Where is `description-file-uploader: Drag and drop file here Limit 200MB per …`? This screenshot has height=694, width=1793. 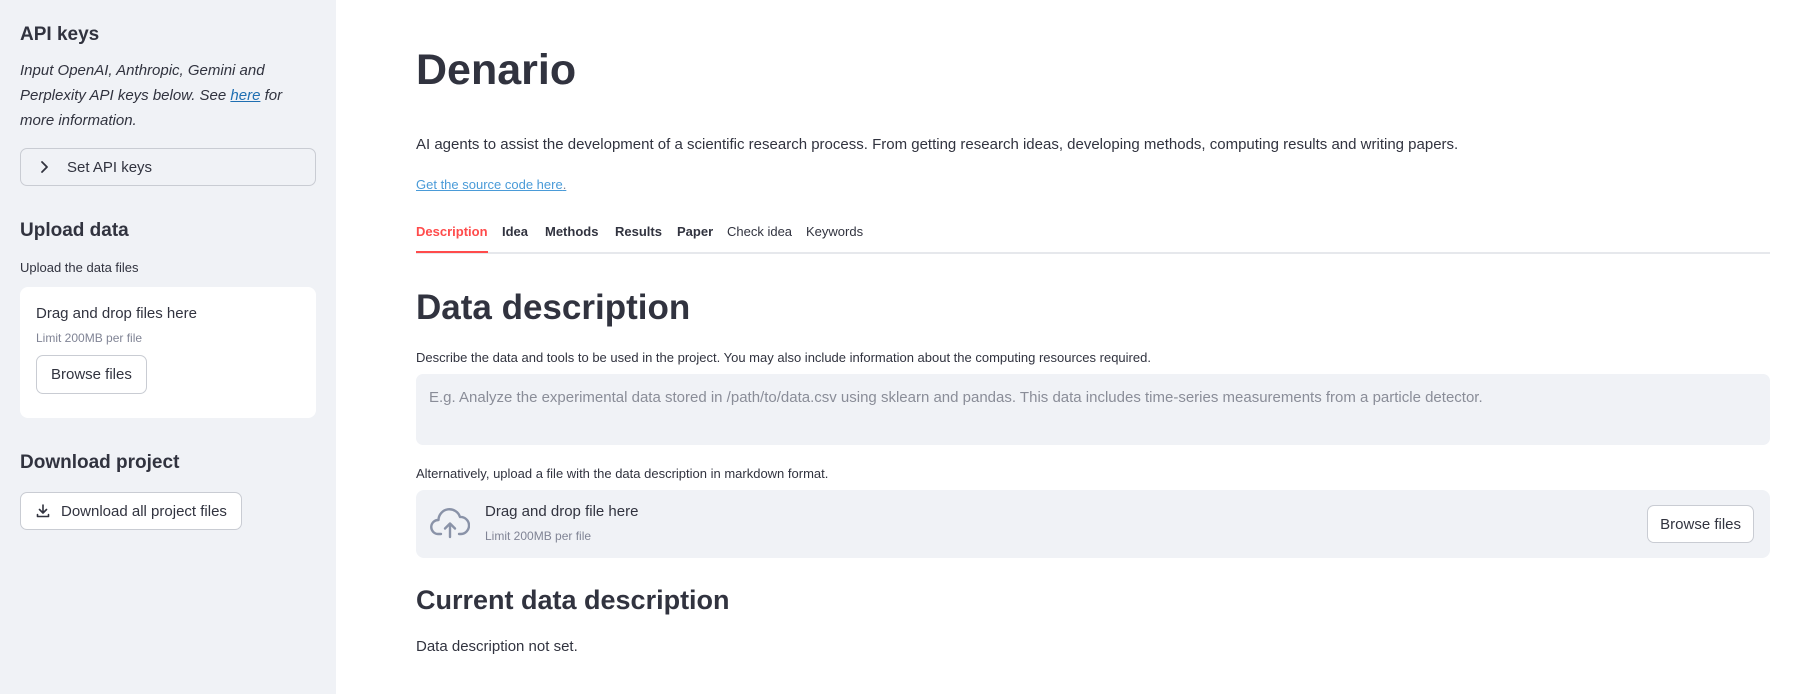 description-file-uploader: Drag and drop file here Limit 200MB per … is located at coordinates (1093, 524).